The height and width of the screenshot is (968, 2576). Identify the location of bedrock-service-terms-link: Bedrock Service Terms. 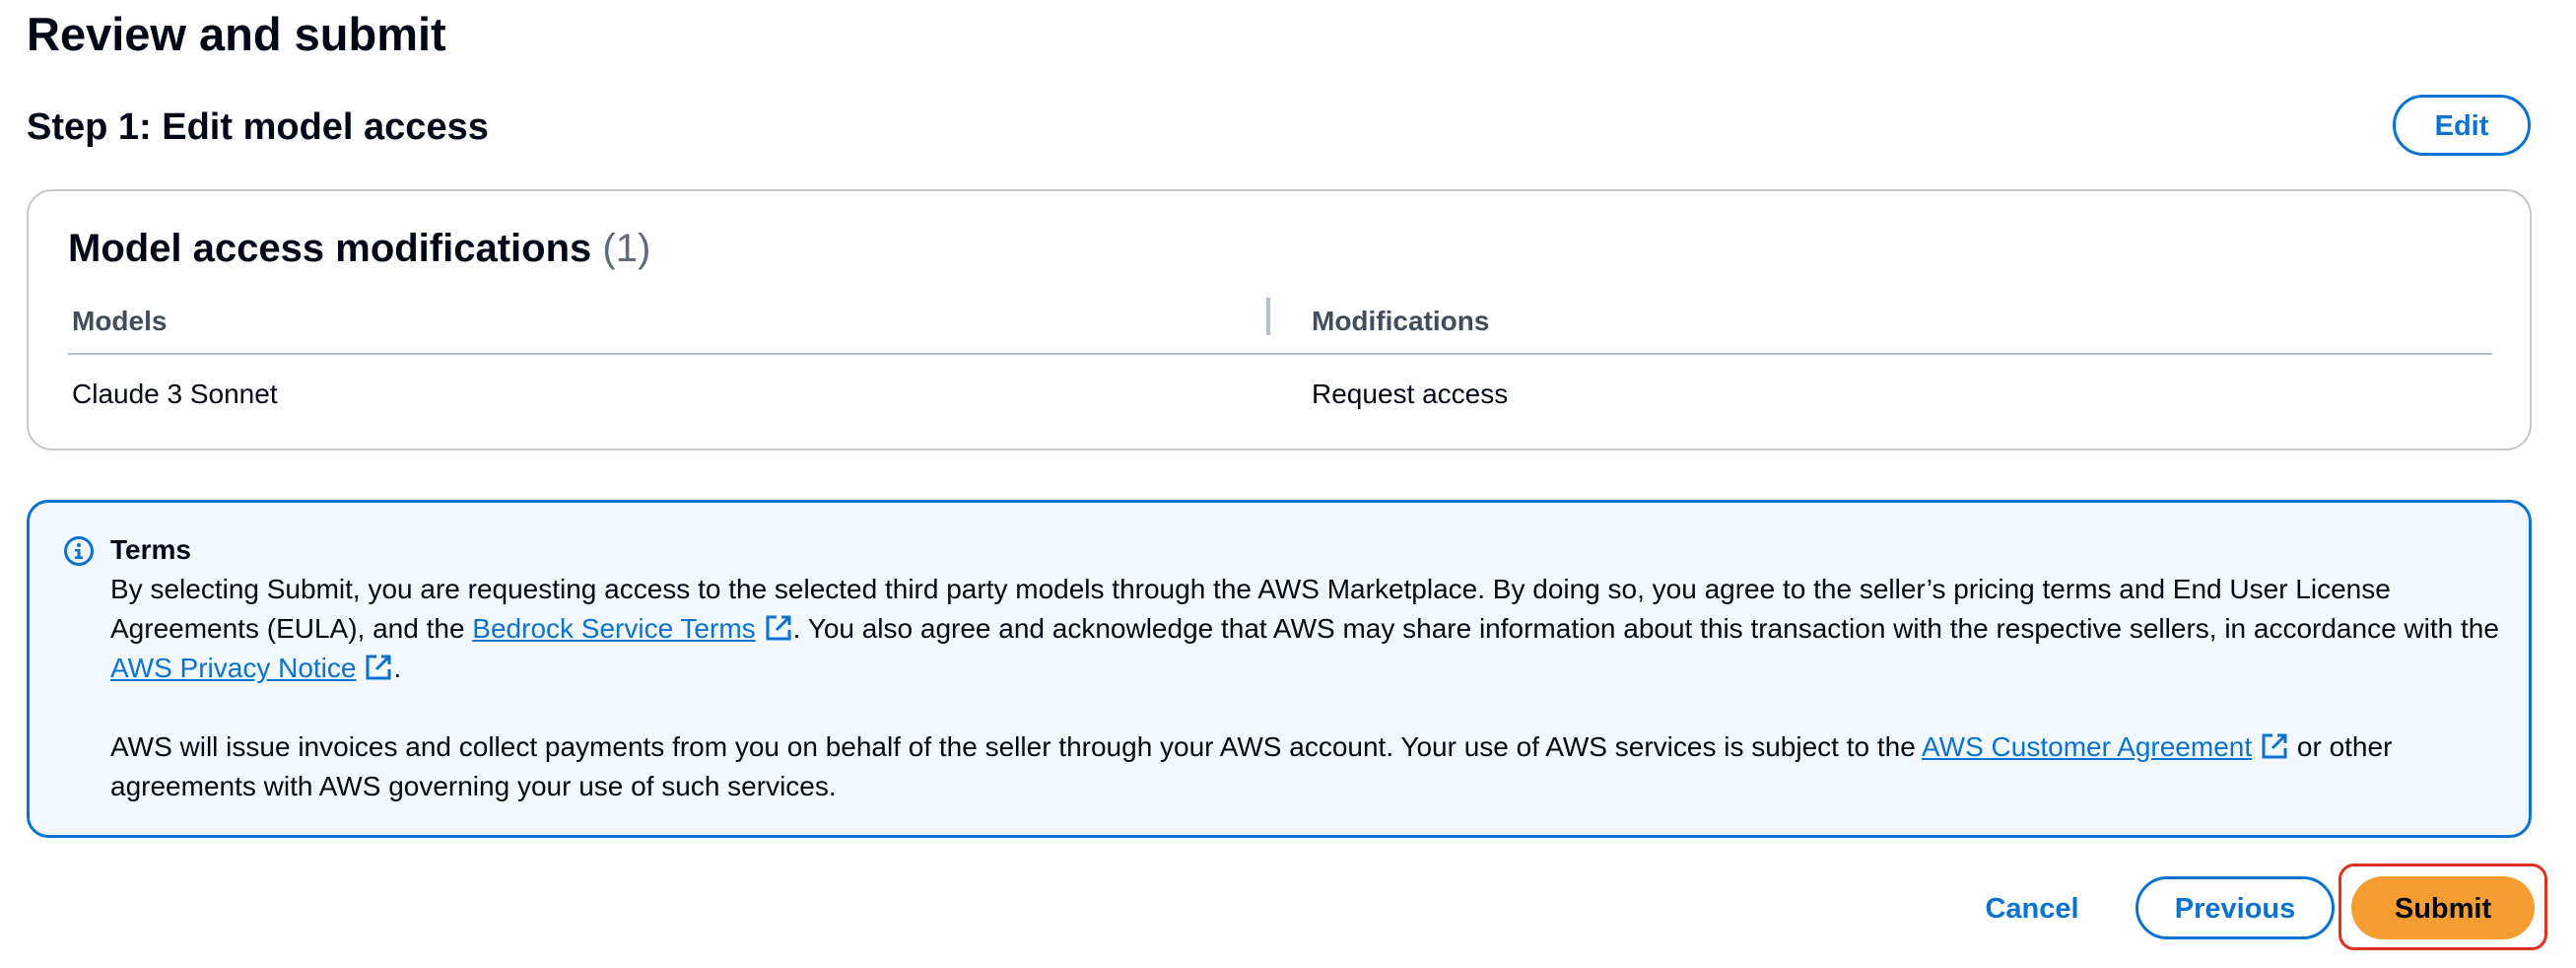
(632, 628).